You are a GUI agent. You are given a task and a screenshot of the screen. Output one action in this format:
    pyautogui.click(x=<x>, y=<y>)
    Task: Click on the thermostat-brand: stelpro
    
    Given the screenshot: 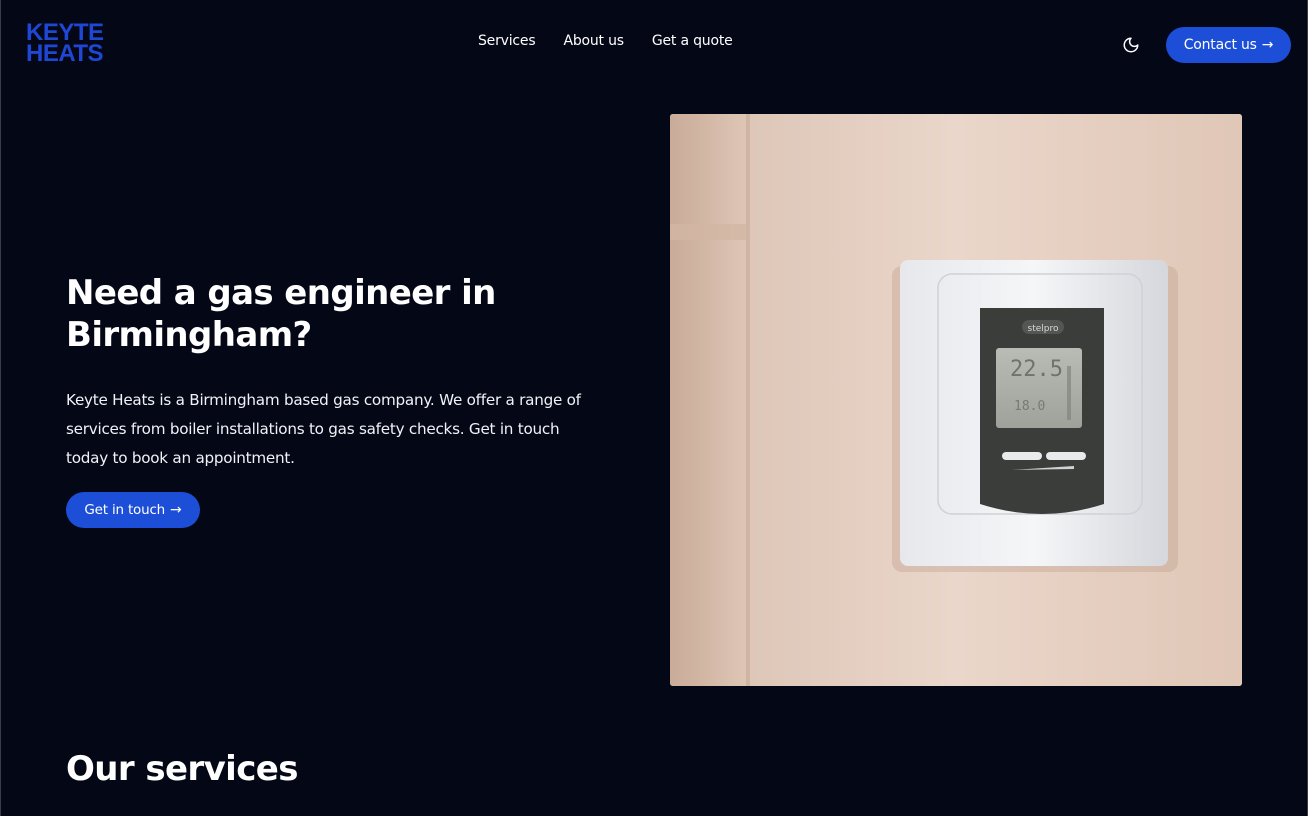 What is the action you would take?
    pyautogui.click(x=1043, y=329)
    